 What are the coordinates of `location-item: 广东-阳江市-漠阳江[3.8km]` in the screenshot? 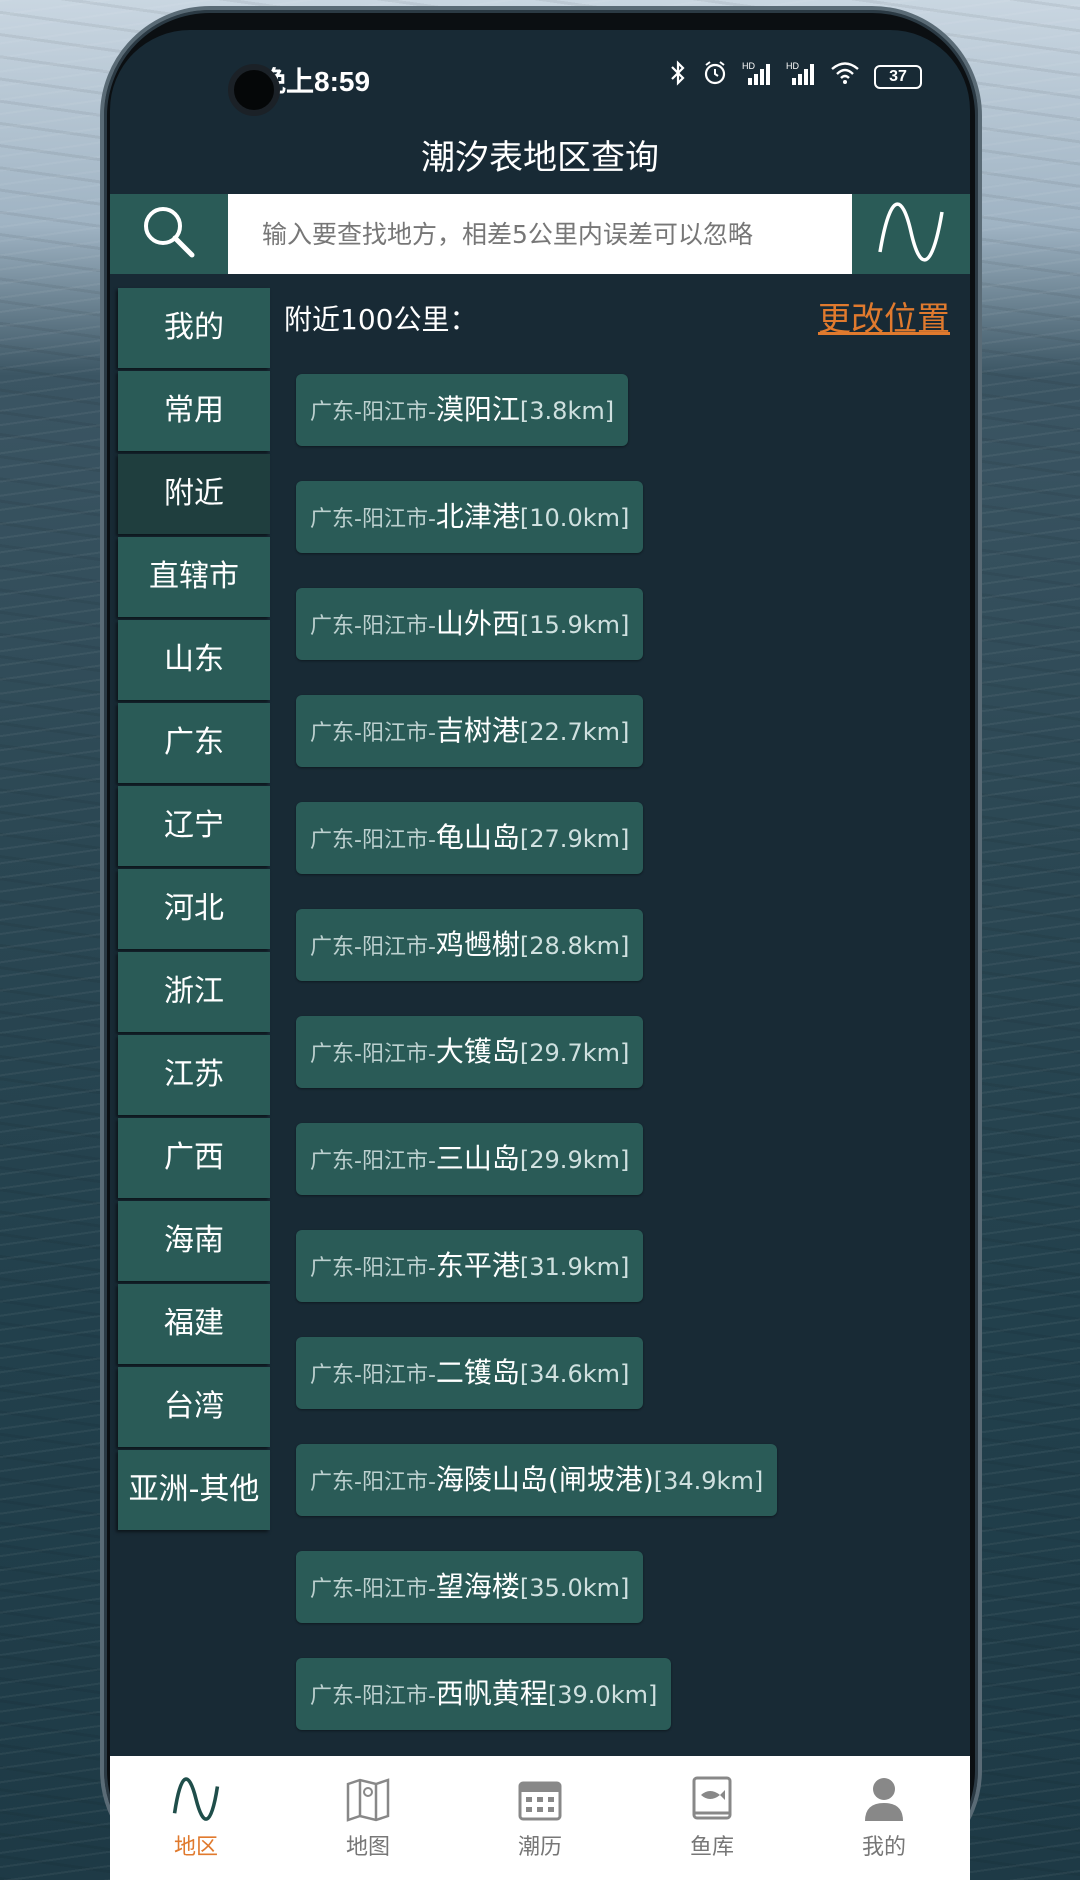 It's located at (462, 410).